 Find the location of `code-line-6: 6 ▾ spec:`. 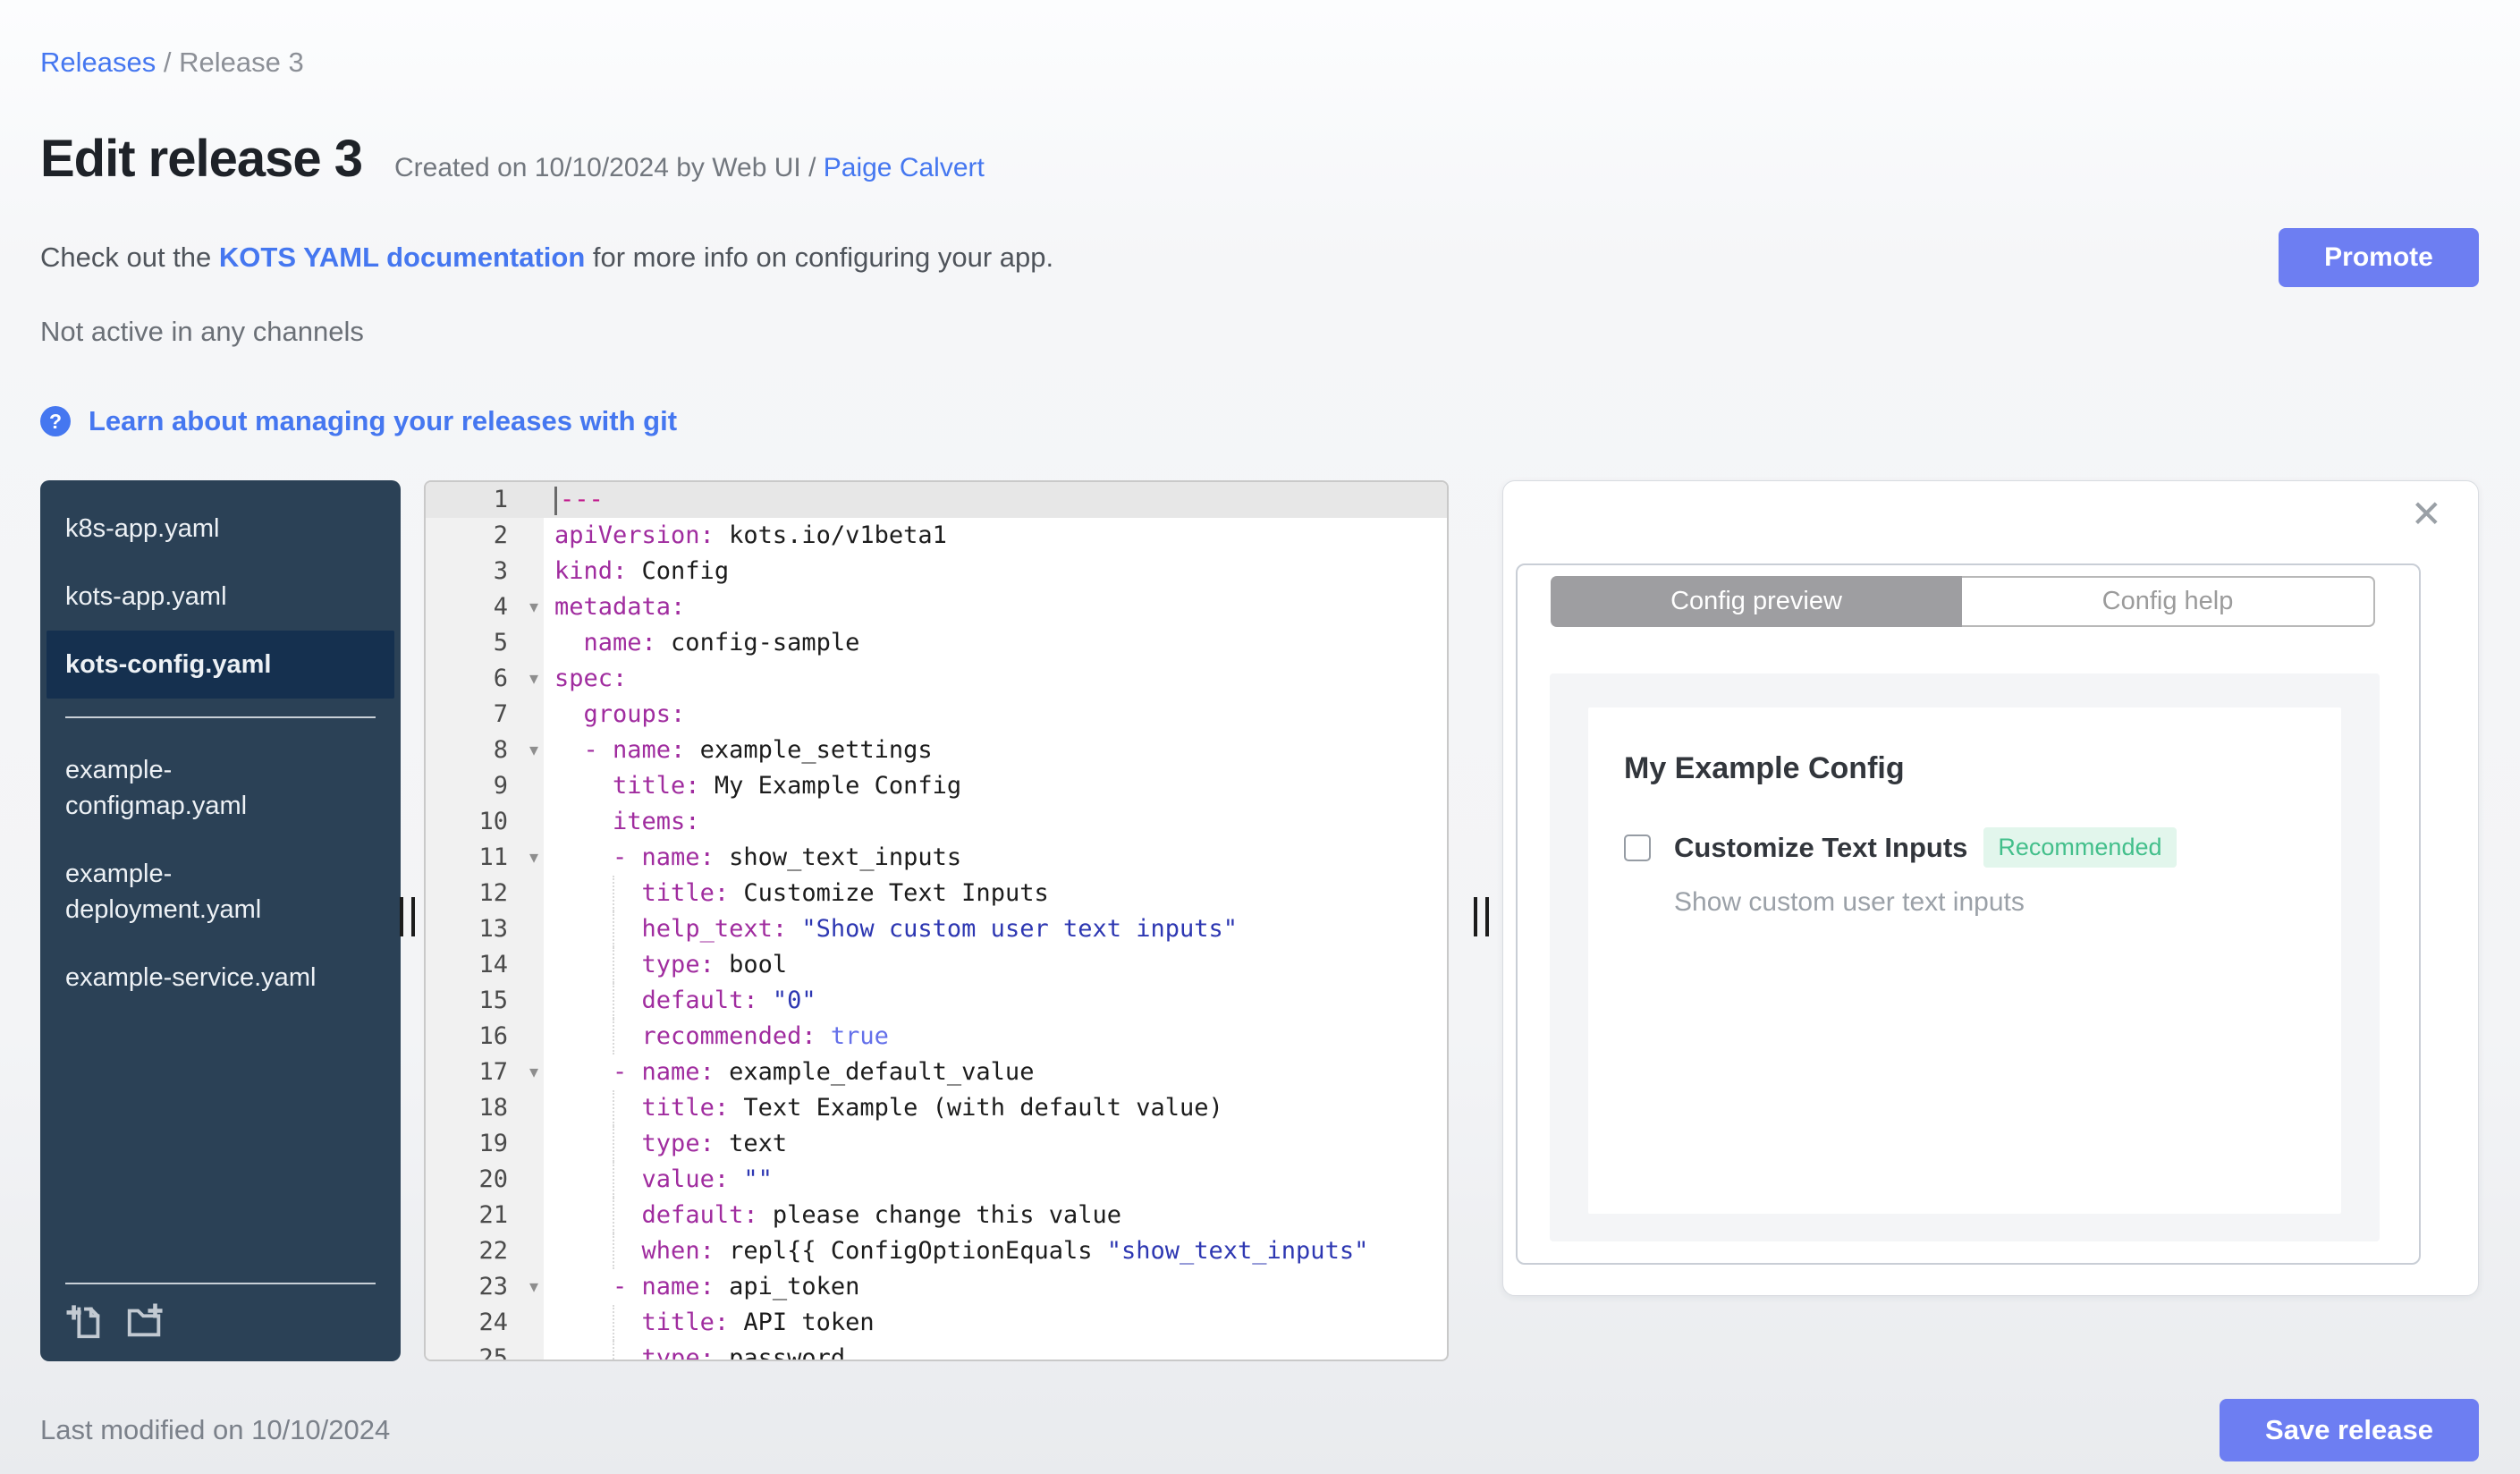

code-line-6: 6 ▾ spec: is located at coordinates (937, 679).